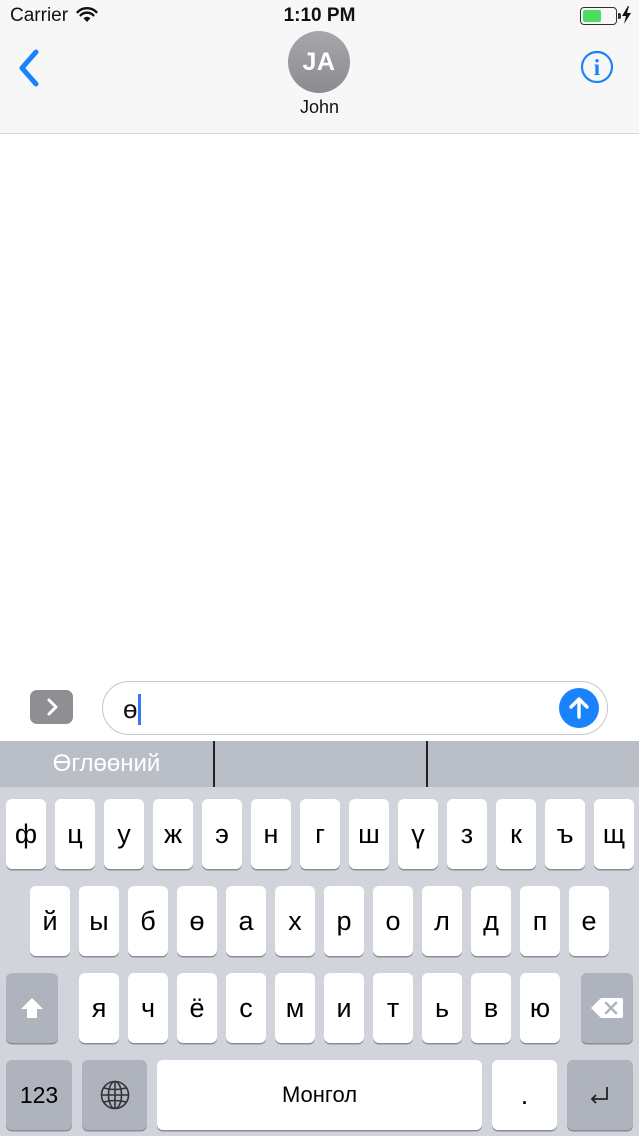 The height and width of the screenshot is (1136, 639). I want to click on suggestion-bar: Өглөөний, so click(319, 764).